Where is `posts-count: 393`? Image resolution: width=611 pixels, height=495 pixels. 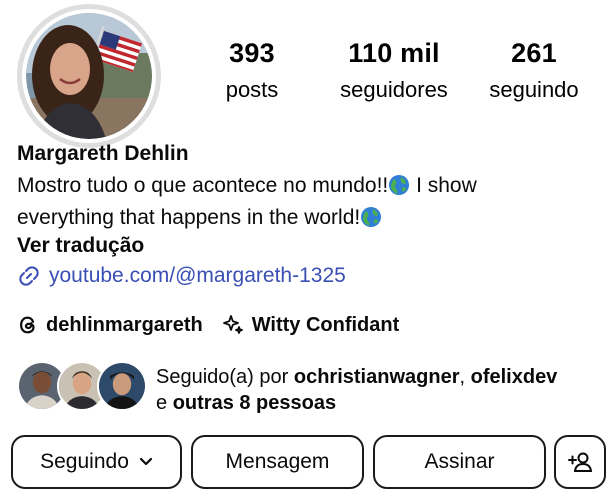 posts-count: 393 is located at coordinates (252, 53).